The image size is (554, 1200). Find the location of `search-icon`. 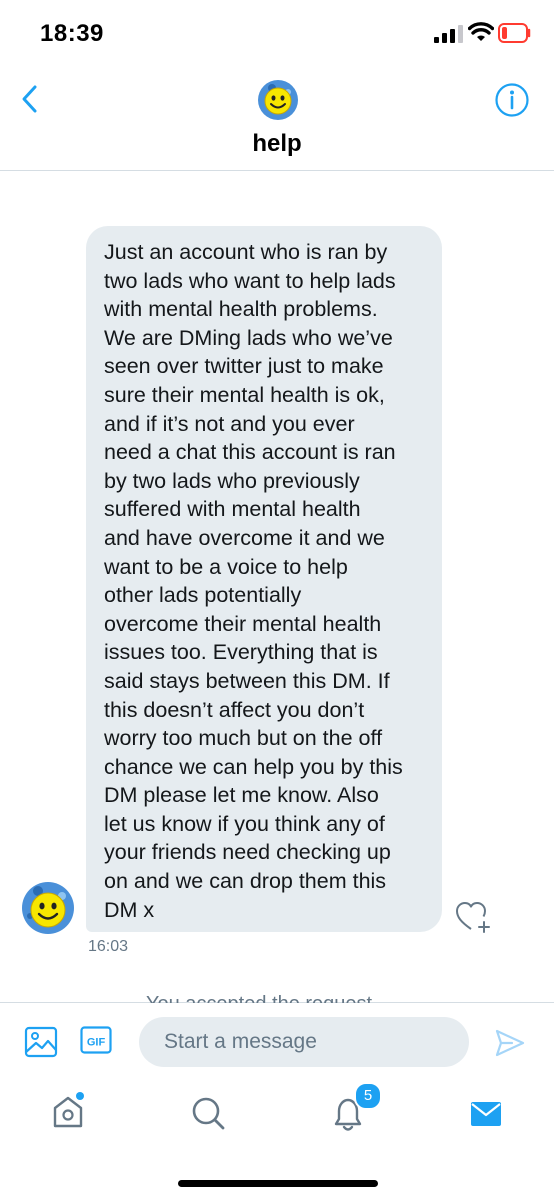

search-icon is located at coordinates (208, 1113).